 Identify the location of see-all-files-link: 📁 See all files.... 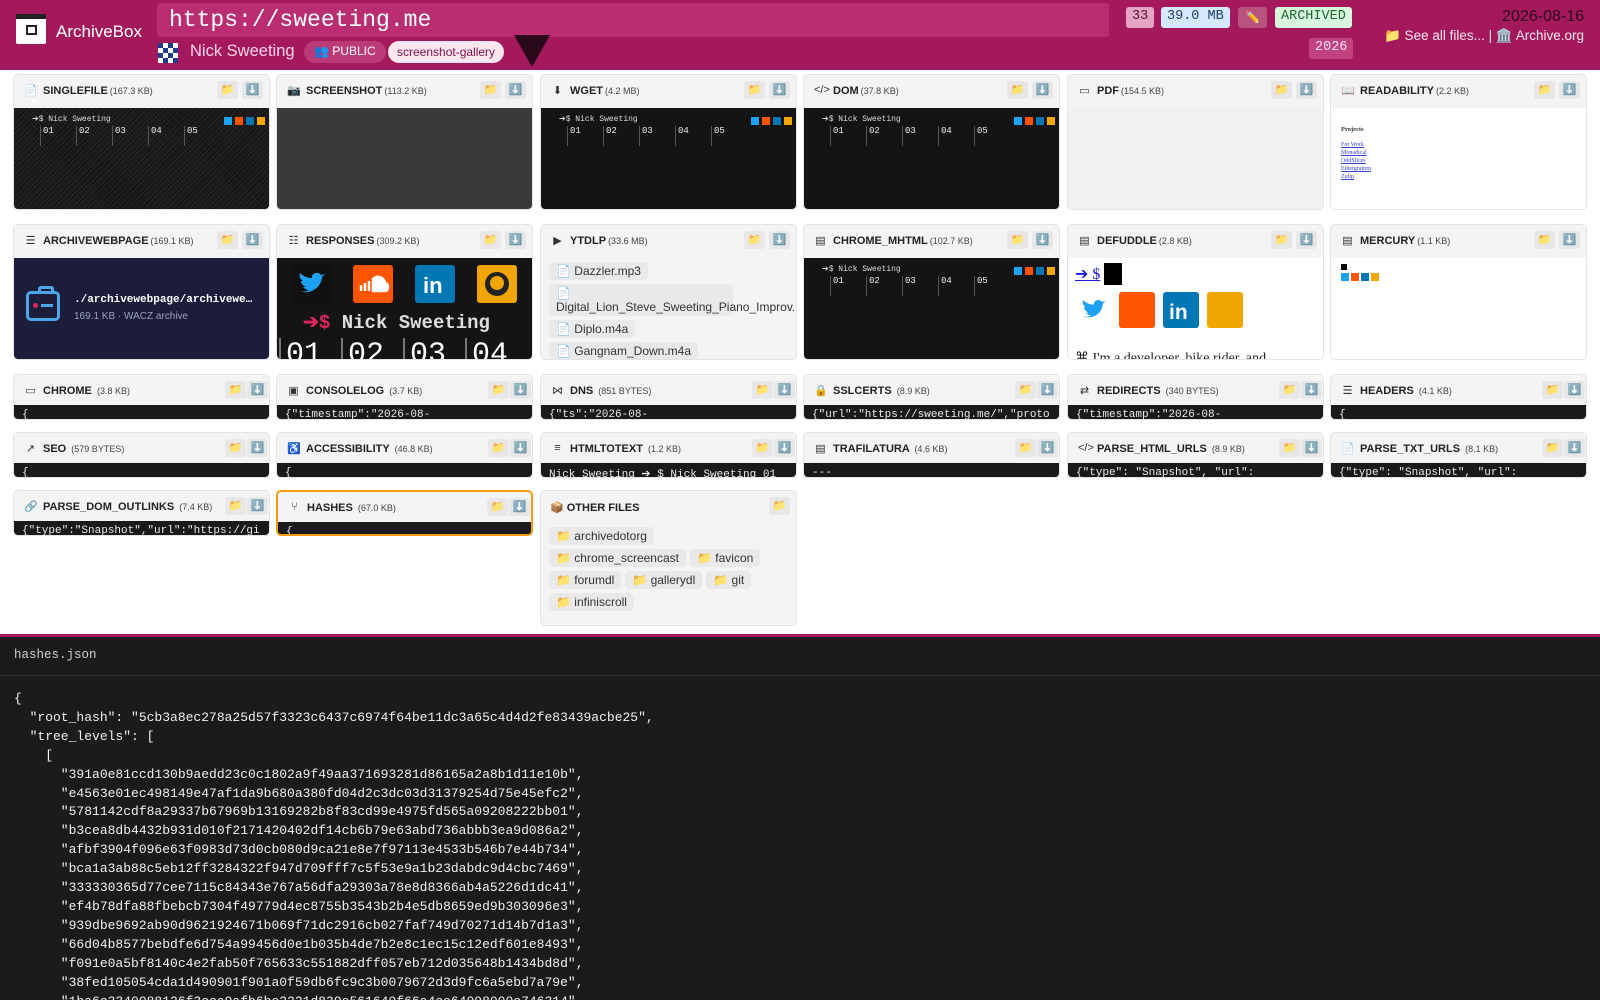
(1434, 35).